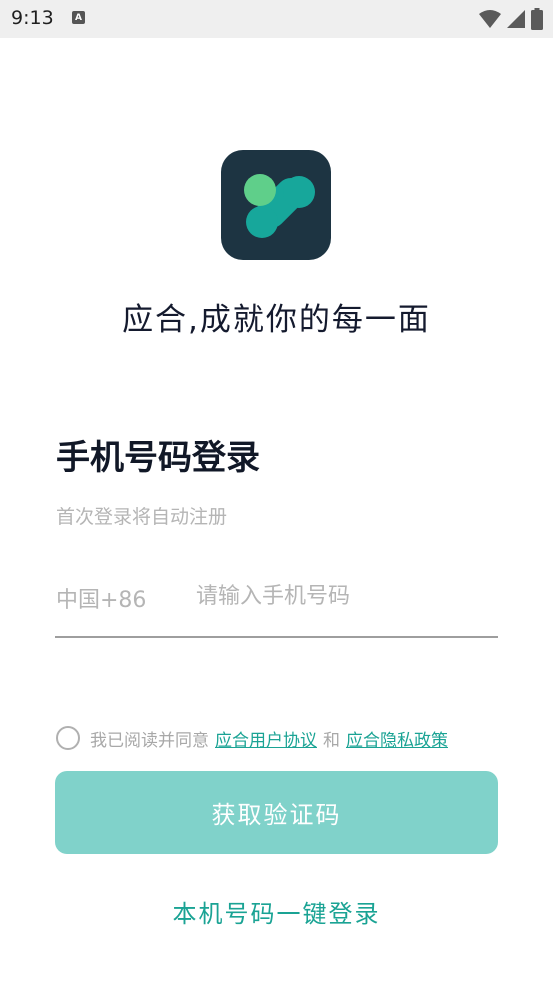 Image resolution: width=553 pixels, height=984 pixels. What do you see at coordinates (346, 596) in the screenshot?
I see `phone-number-input` at bounding box center [346, 596].